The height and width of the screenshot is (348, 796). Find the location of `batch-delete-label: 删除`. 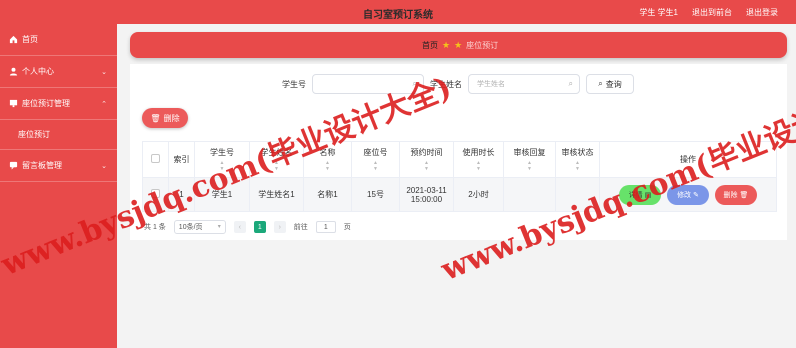

batch-delete-label: 删除 is located at coordinates (171, 118).